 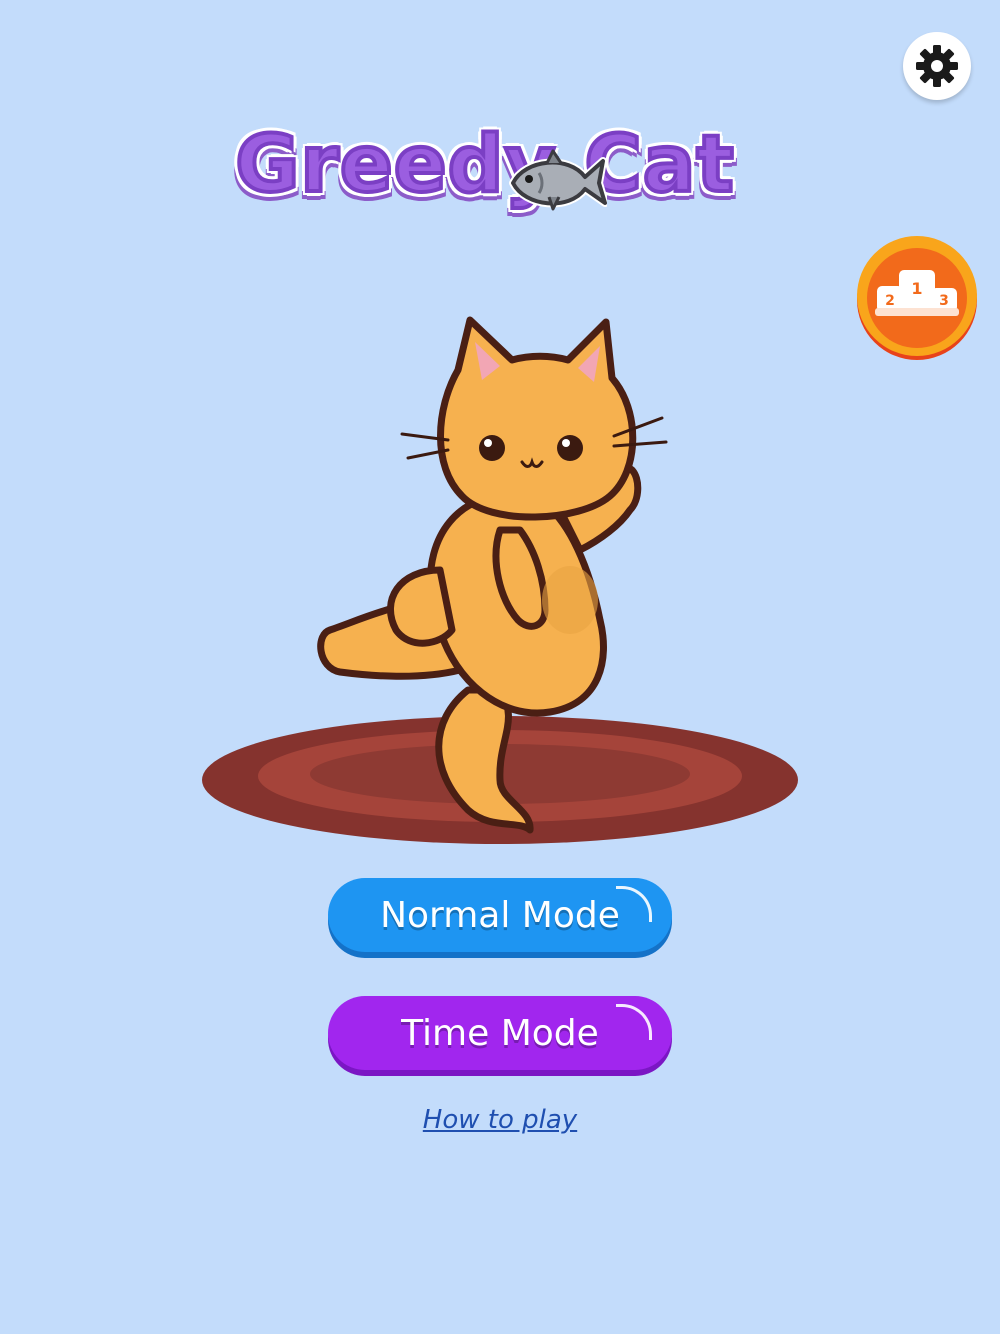 I want to click on podium-icon: 1 2 3, so click(x=917, y=298).